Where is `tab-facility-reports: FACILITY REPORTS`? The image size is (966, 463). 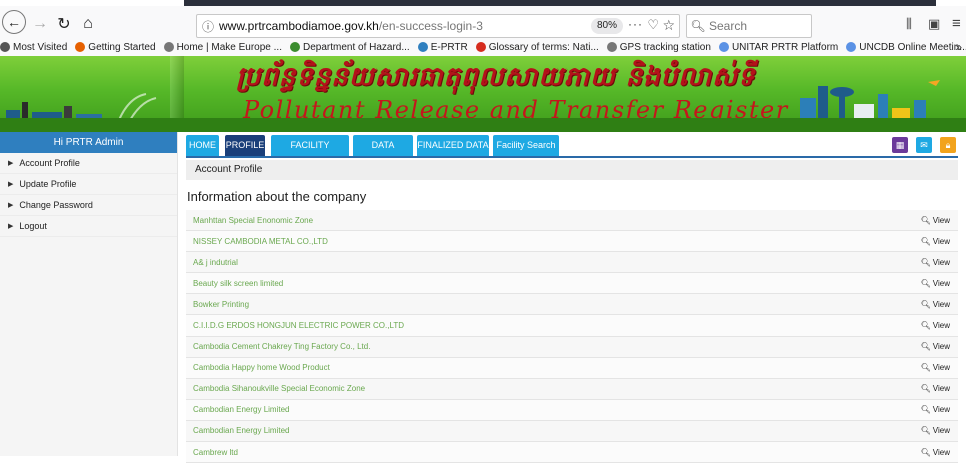
tab-facility-reports: FACILITY REPORTS is located at coordinates (310, 153).